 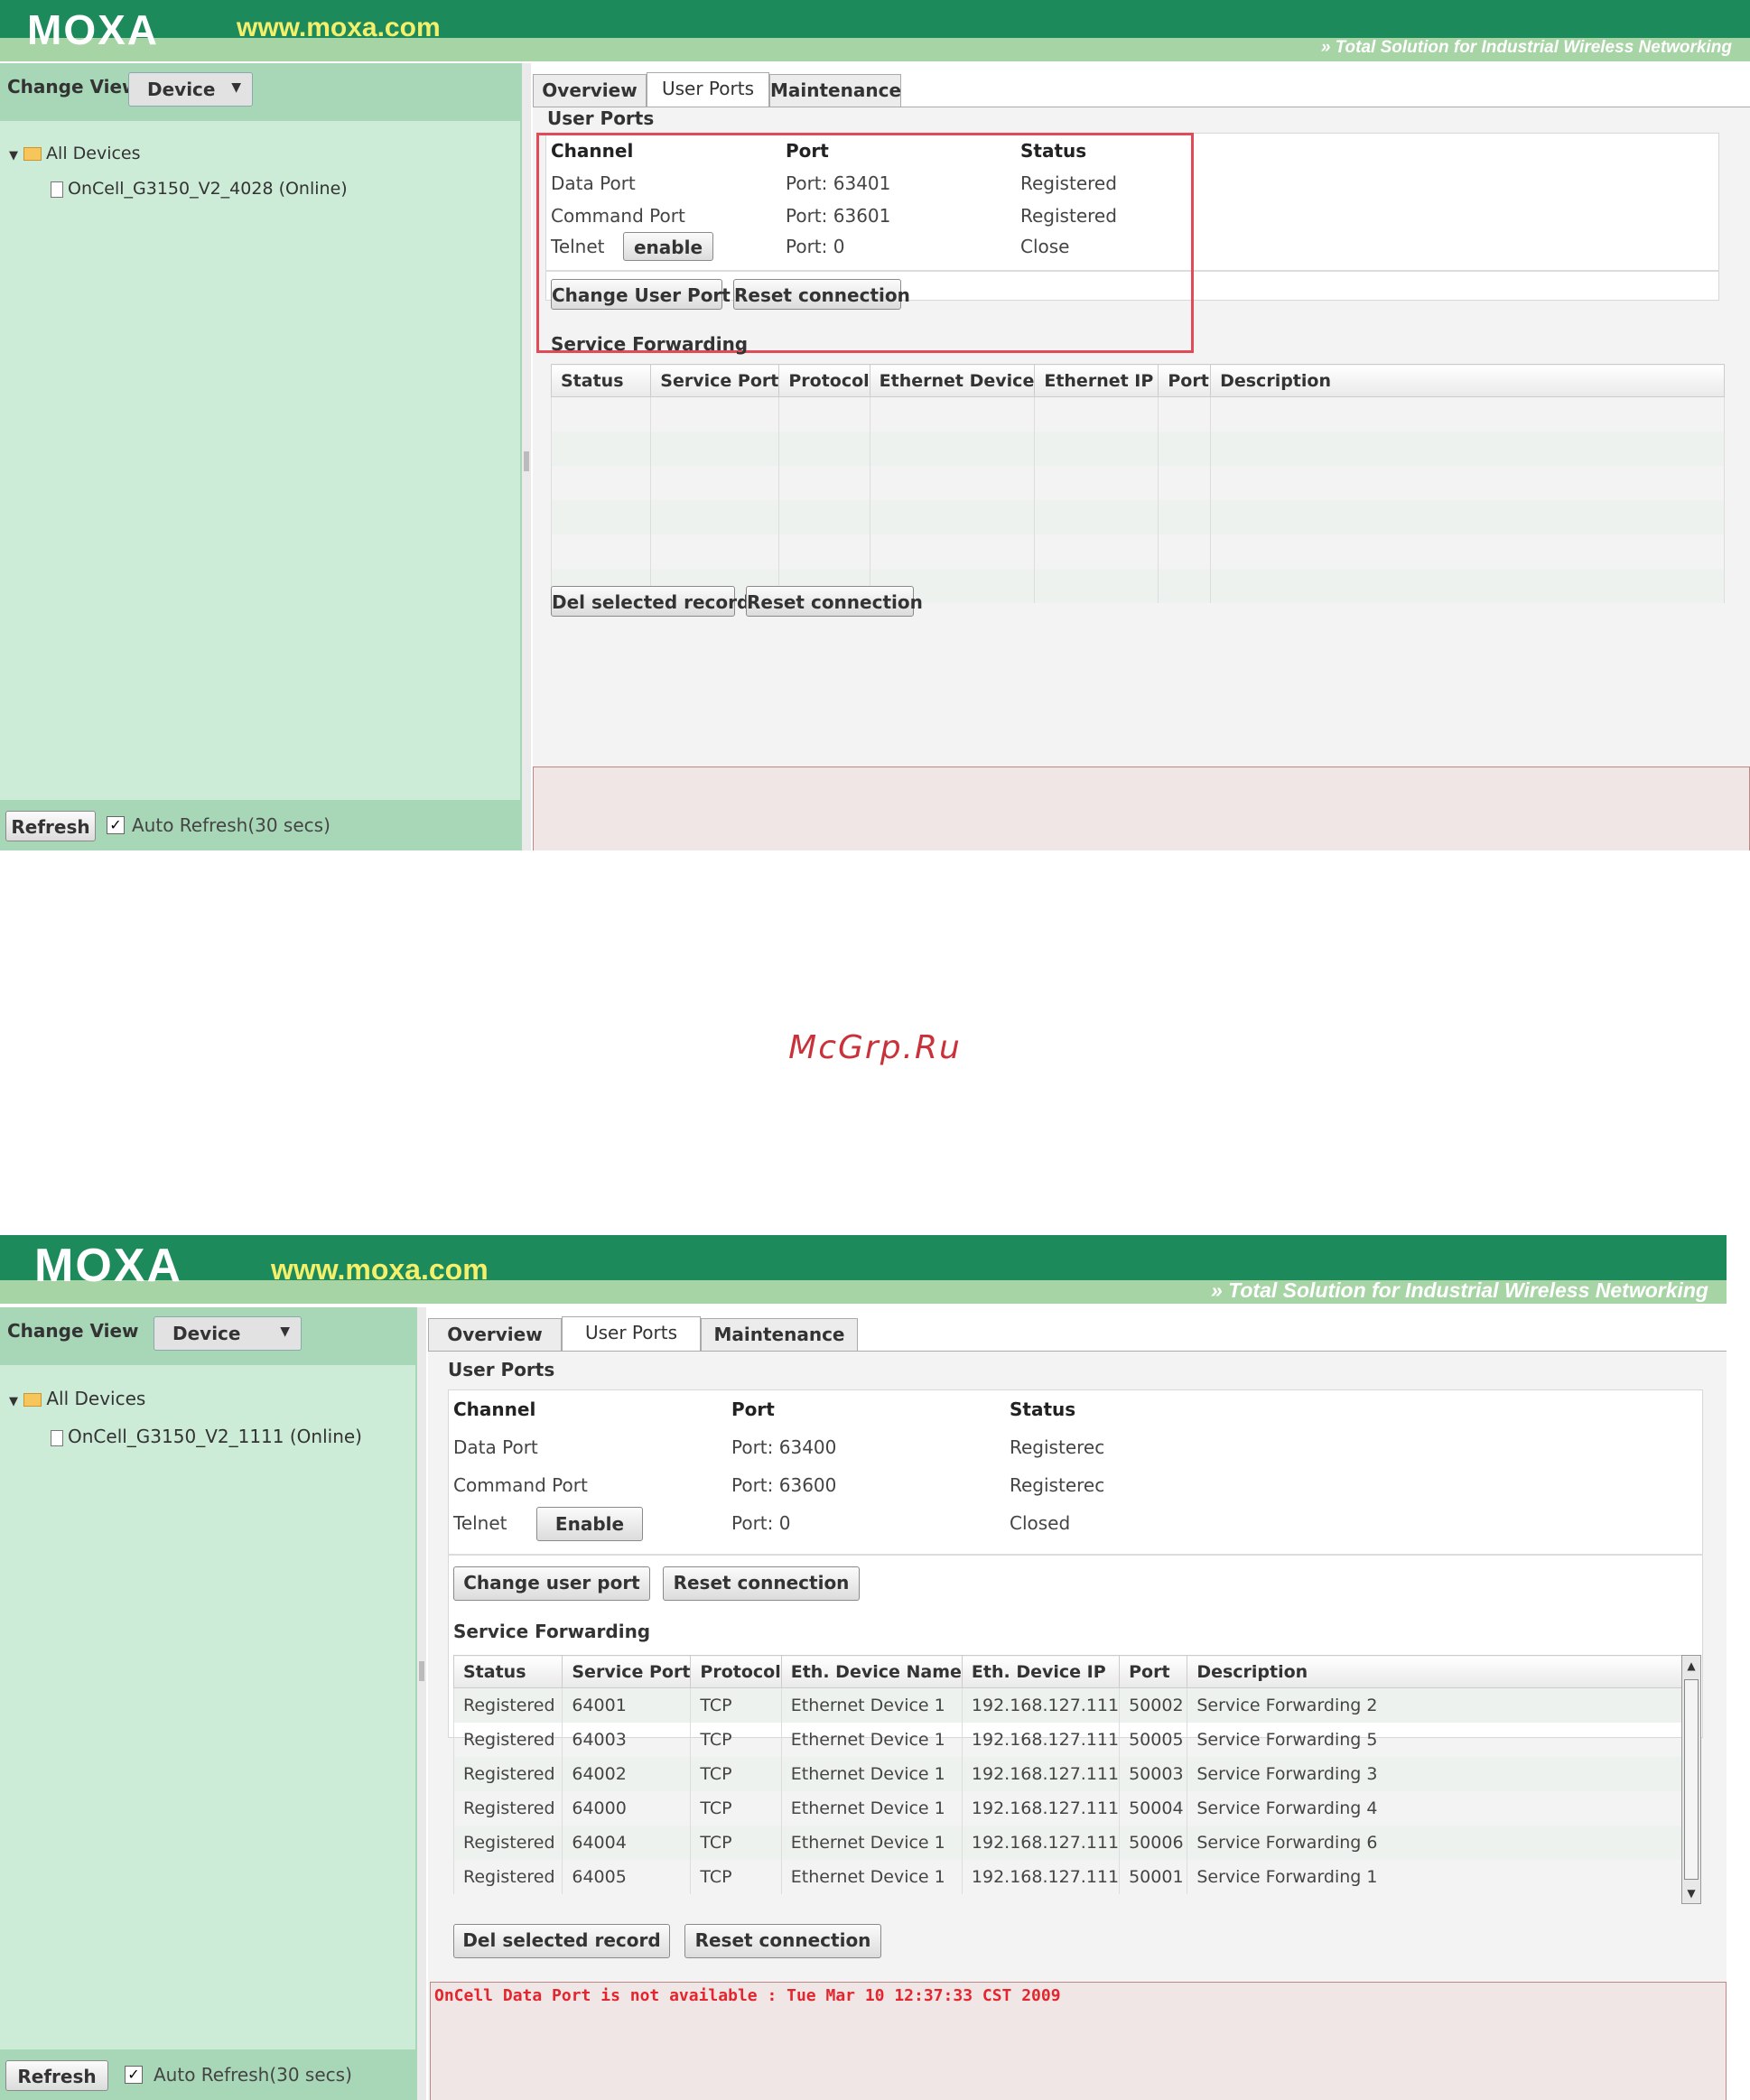 I want to click on sidebar-footer: Refresh ✓ Auto Refresh(30 secs), so click(x=207, y=2074).